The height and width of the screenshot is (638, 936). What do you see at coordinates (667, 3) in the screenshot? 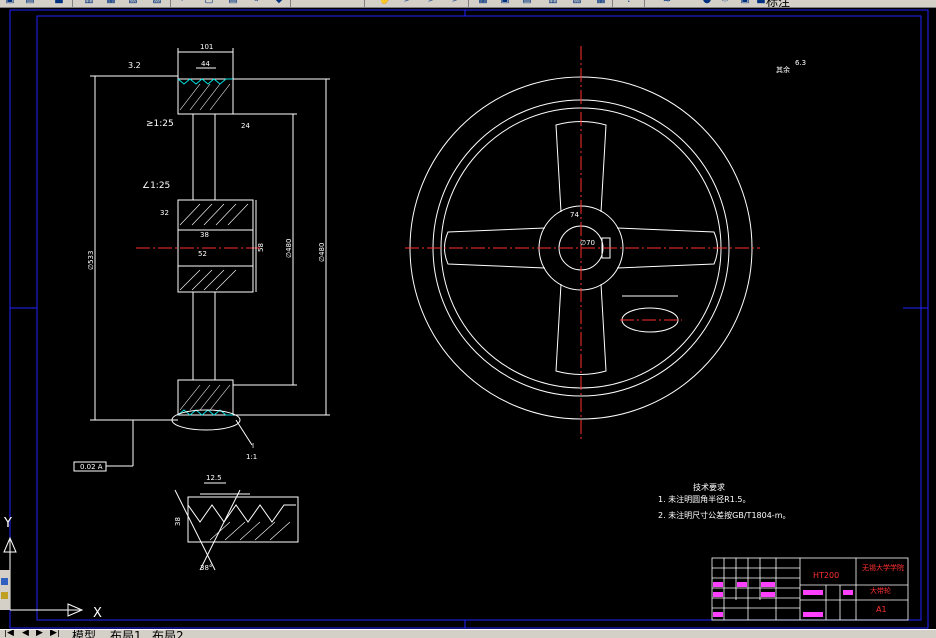
I see `layer-manager-icon: ≋` at bounding box center [667, 3].